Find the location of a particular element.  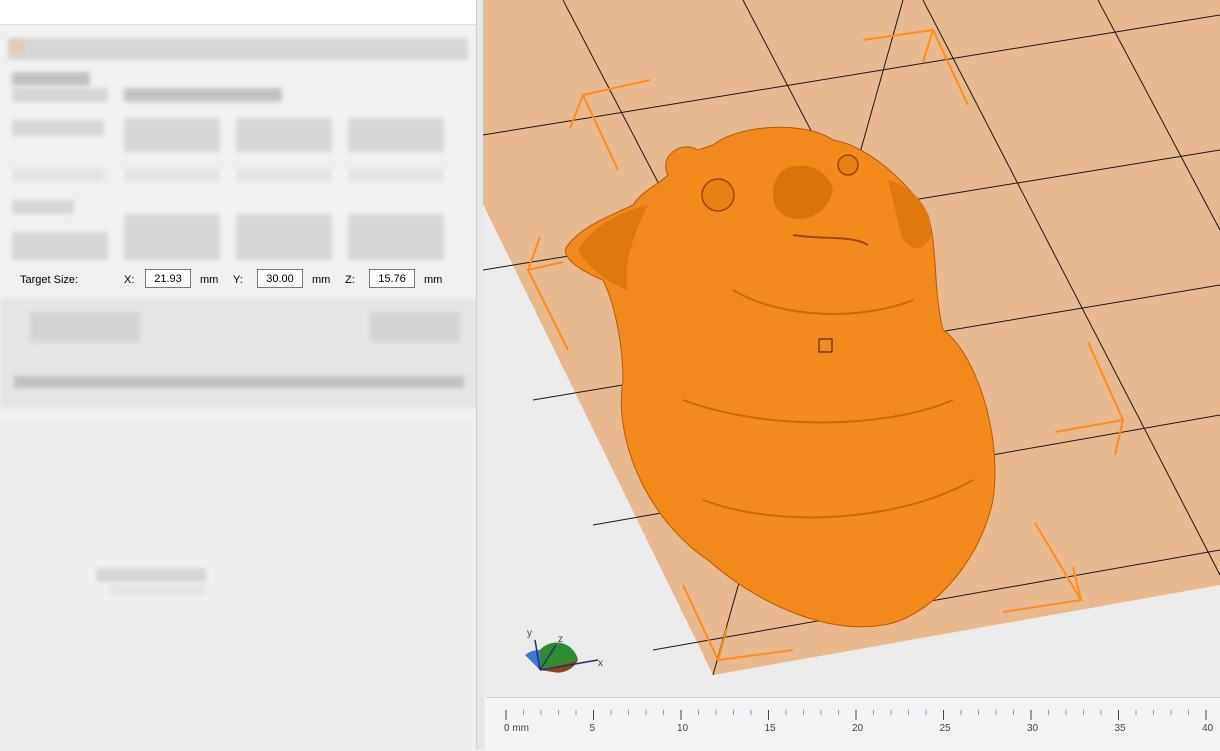

blurred-slider is located at coordinates (239, 382).